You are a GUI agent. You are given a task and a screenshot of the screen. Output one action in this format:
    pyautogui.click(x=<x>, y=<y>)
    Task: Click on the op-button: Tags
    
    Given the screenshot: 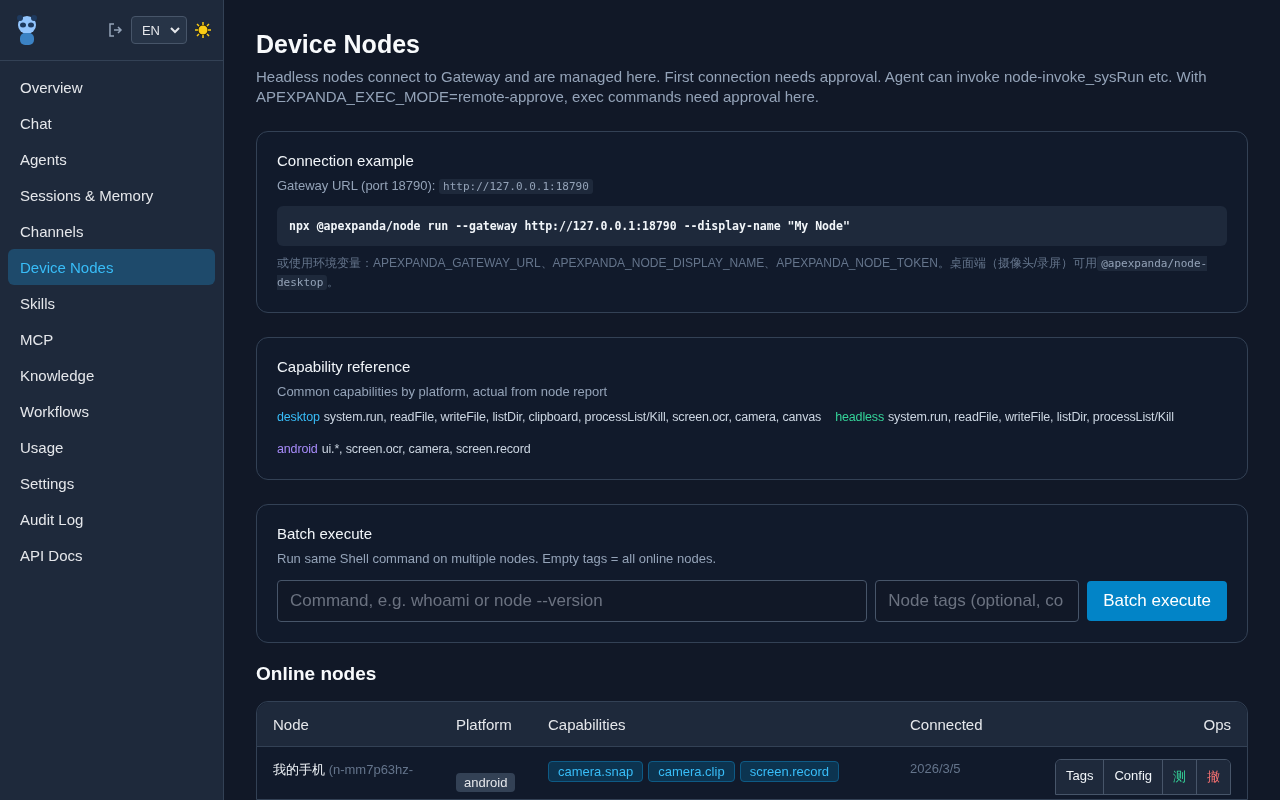 What is the action you would take?
    pyautogui.click(x=1080, y=777)
    